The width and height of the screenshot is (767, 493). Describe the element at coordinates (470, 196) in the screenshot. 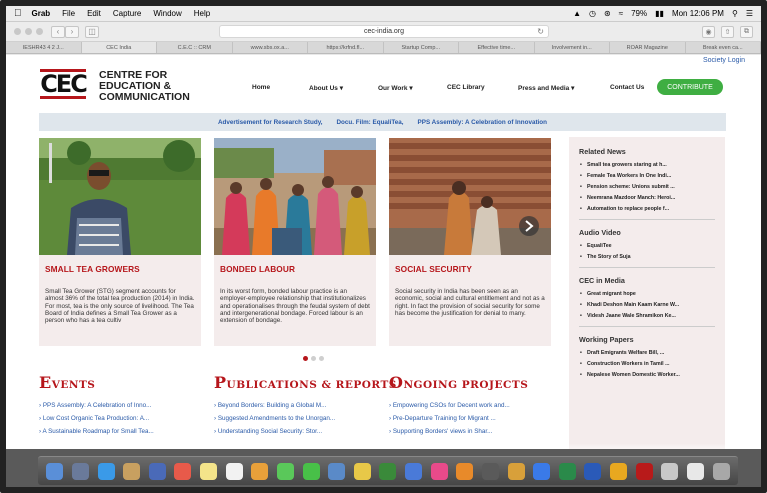

I see `card-image-social-security` at that location.